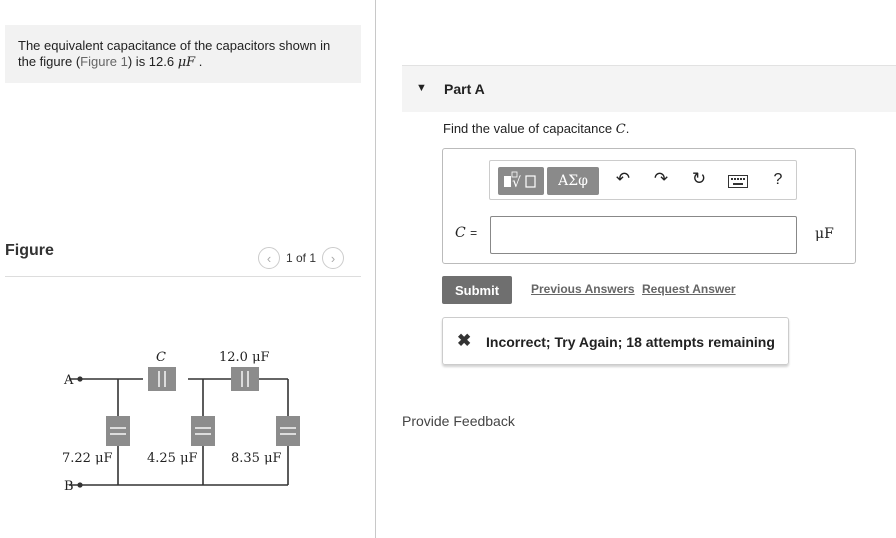 The image size is (896, 538). What do you see at coordinates (199, 61) in the screenshot?
I see `problem-text-end: .` at bounding box center [199, 61].